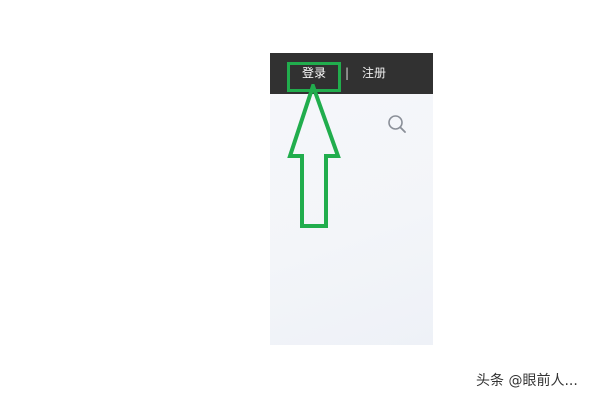  Describe the element at coordinates (374, 73) in the screenshot. I see `register-link: 注册` at that location.